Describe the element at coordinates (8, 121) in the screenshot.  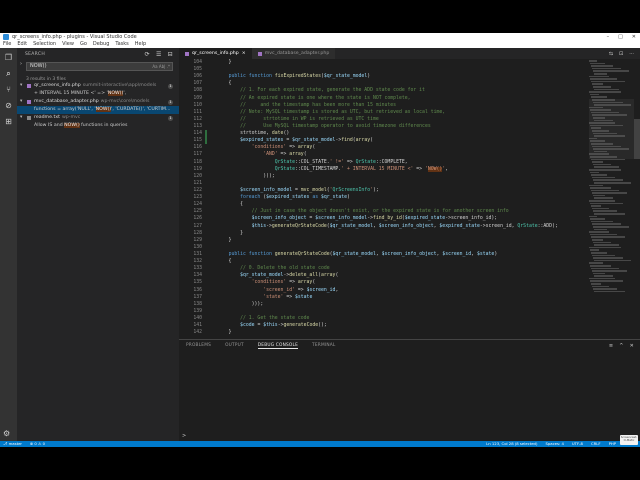
I see `extensions-icon: ⊞` at that location.